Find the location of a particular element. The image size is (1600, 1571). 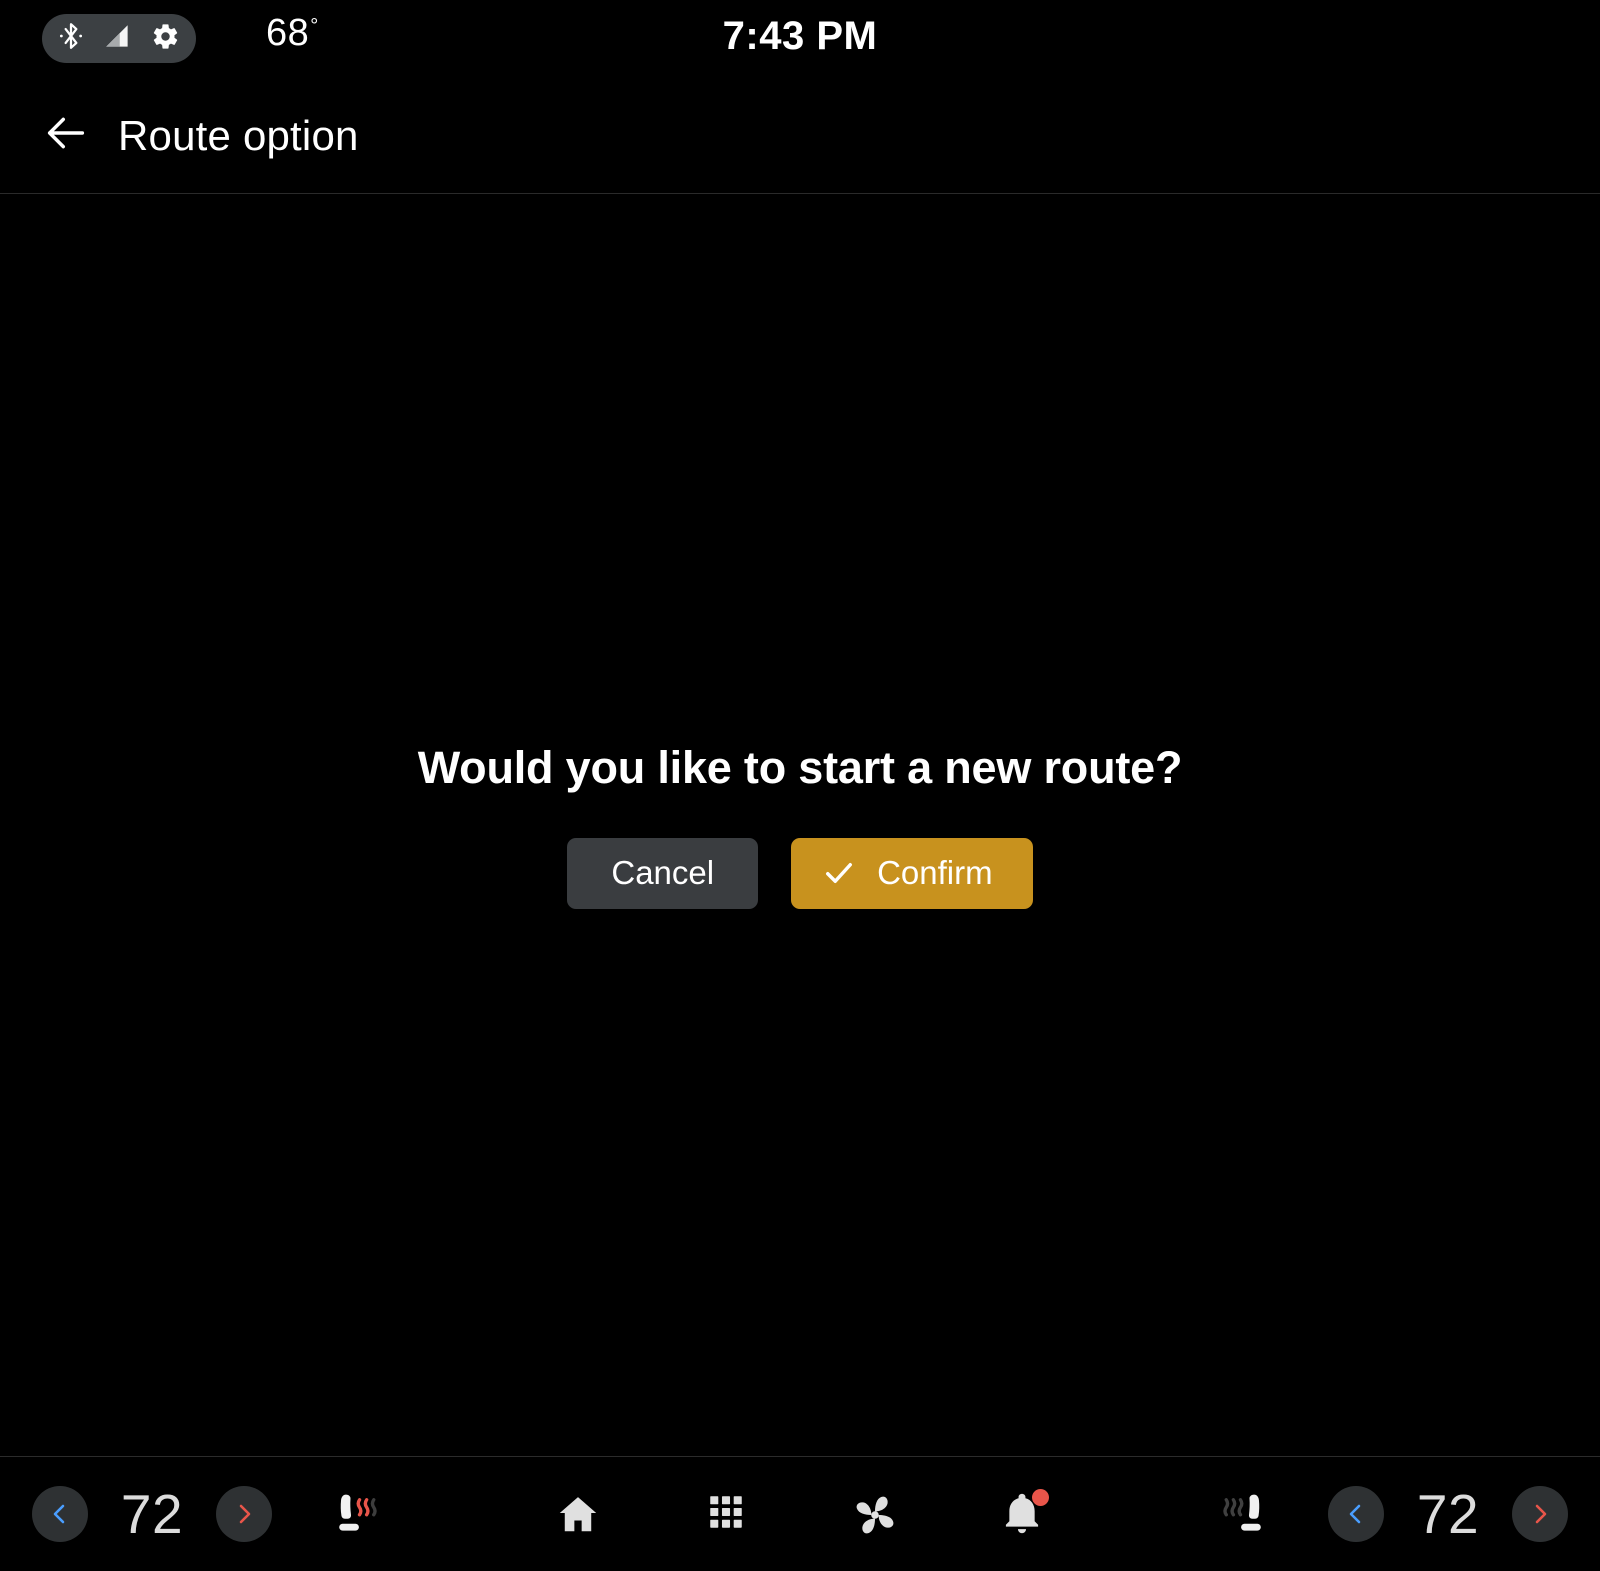

cancel-button: Cancel is located at coordinates (663, 873).